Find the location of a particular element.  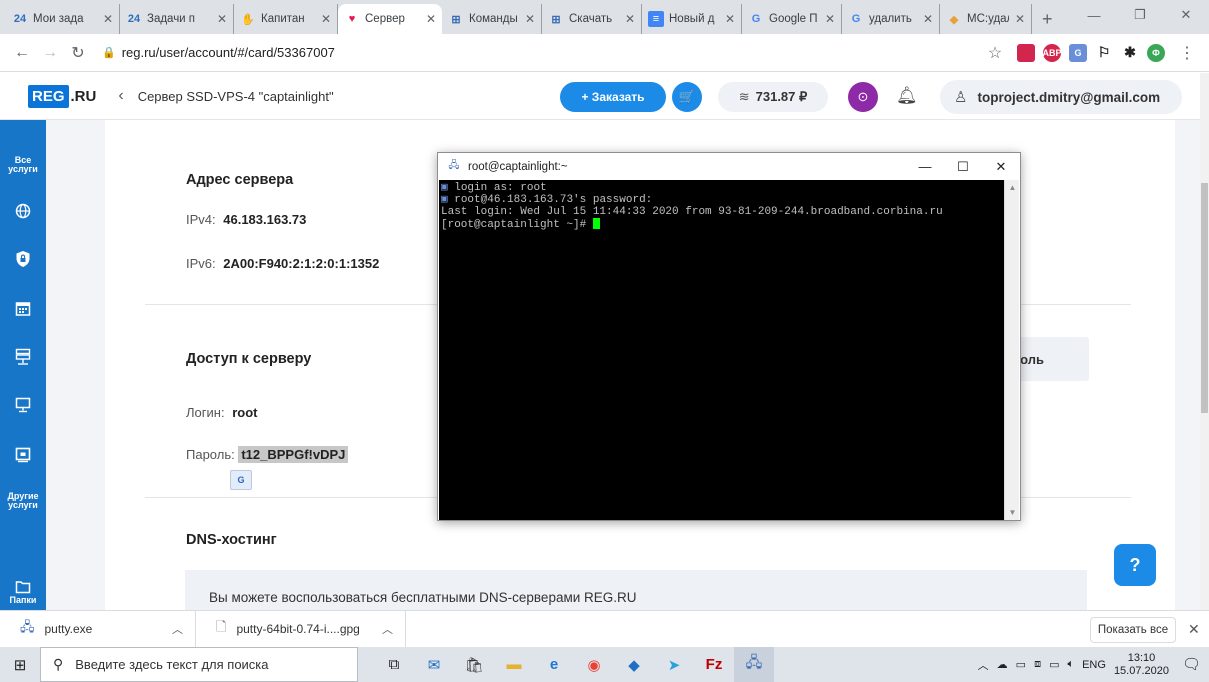

download-item: 🗋︎ putty-64bit-0.74-i....gpg ︿ is located at coordinates (301, 629).